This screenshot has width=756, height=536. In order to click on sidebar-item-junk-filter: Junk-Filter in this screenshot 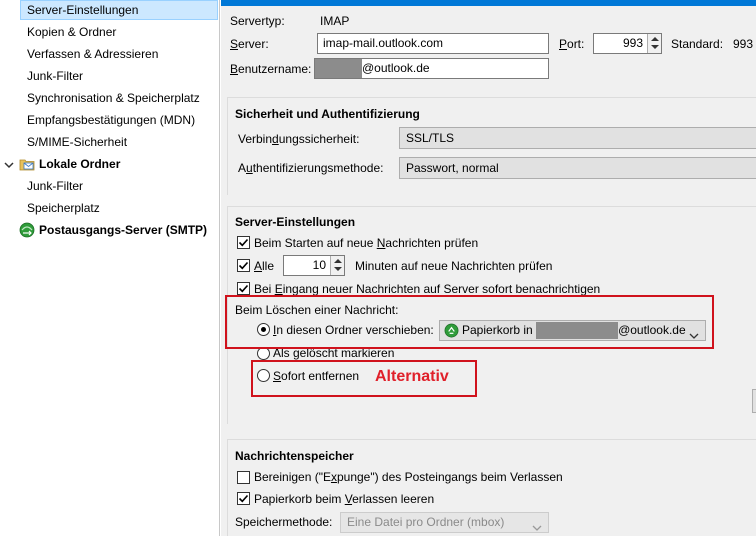, I will do `click(55, 76)`.